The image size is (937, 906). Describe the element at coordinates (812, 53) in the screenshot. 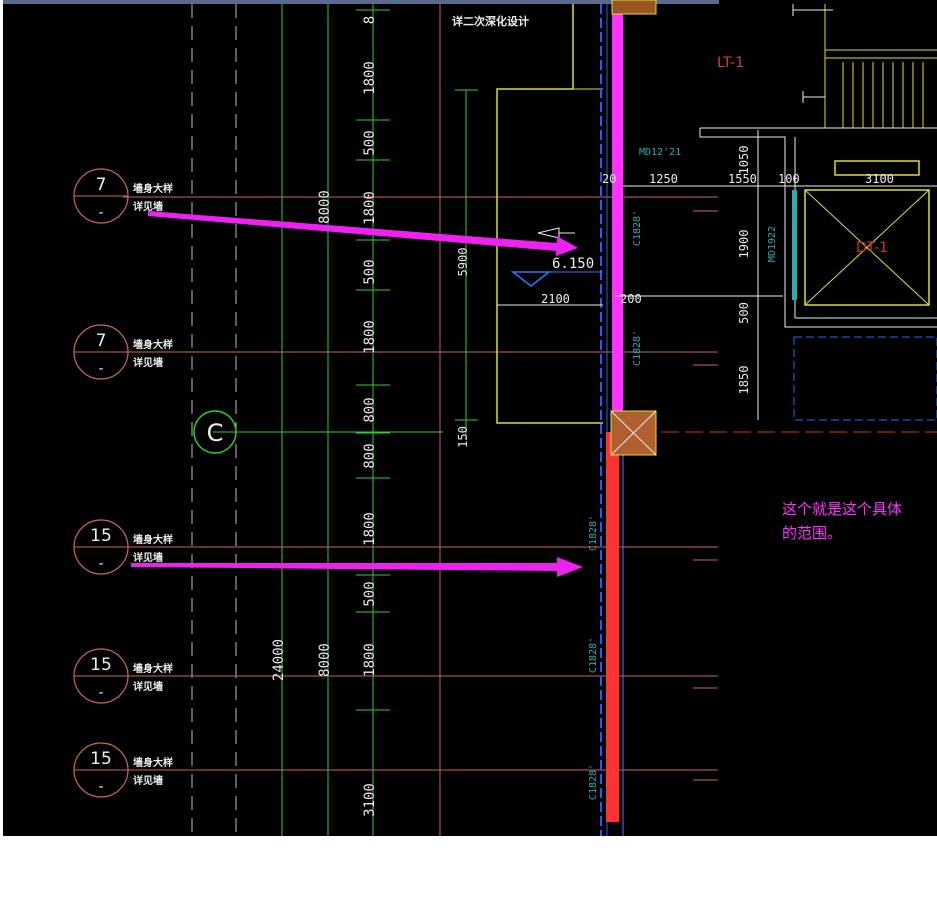

I see `stair-arrows` at that location.